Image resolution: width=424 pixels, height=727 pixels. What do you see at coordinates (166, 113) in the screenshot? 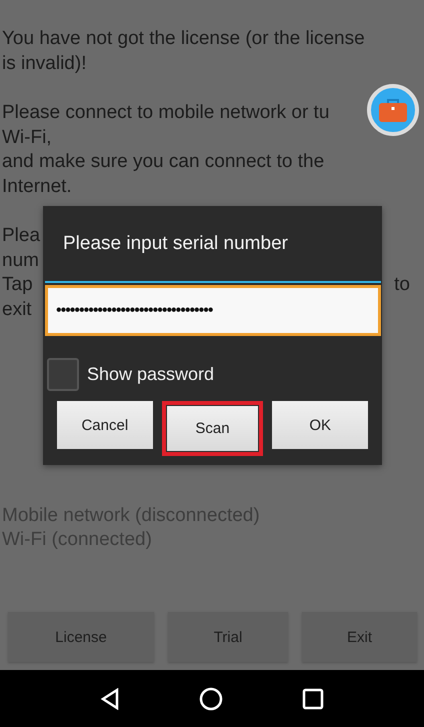
I see `message-text: Please connect to mobile network or tu` at bounding box center [166, 113].